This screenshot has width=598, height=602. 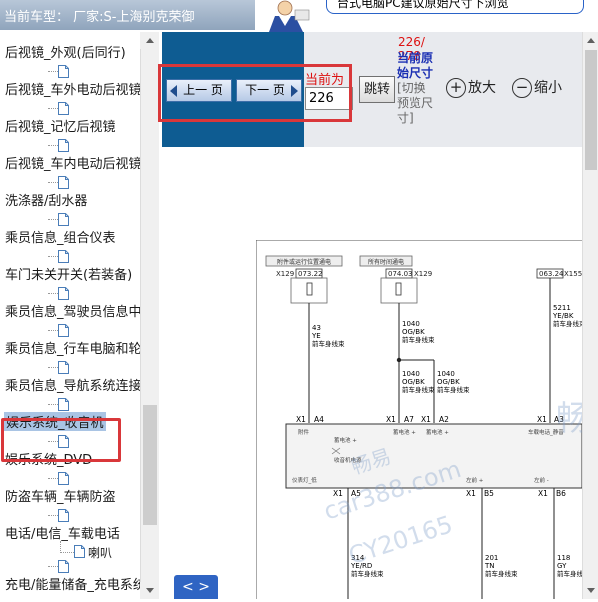 What do you see at coordinates (285, 274) in the screenshot?
I see `conn-left-x: X129` at bounding box center [285, 274].